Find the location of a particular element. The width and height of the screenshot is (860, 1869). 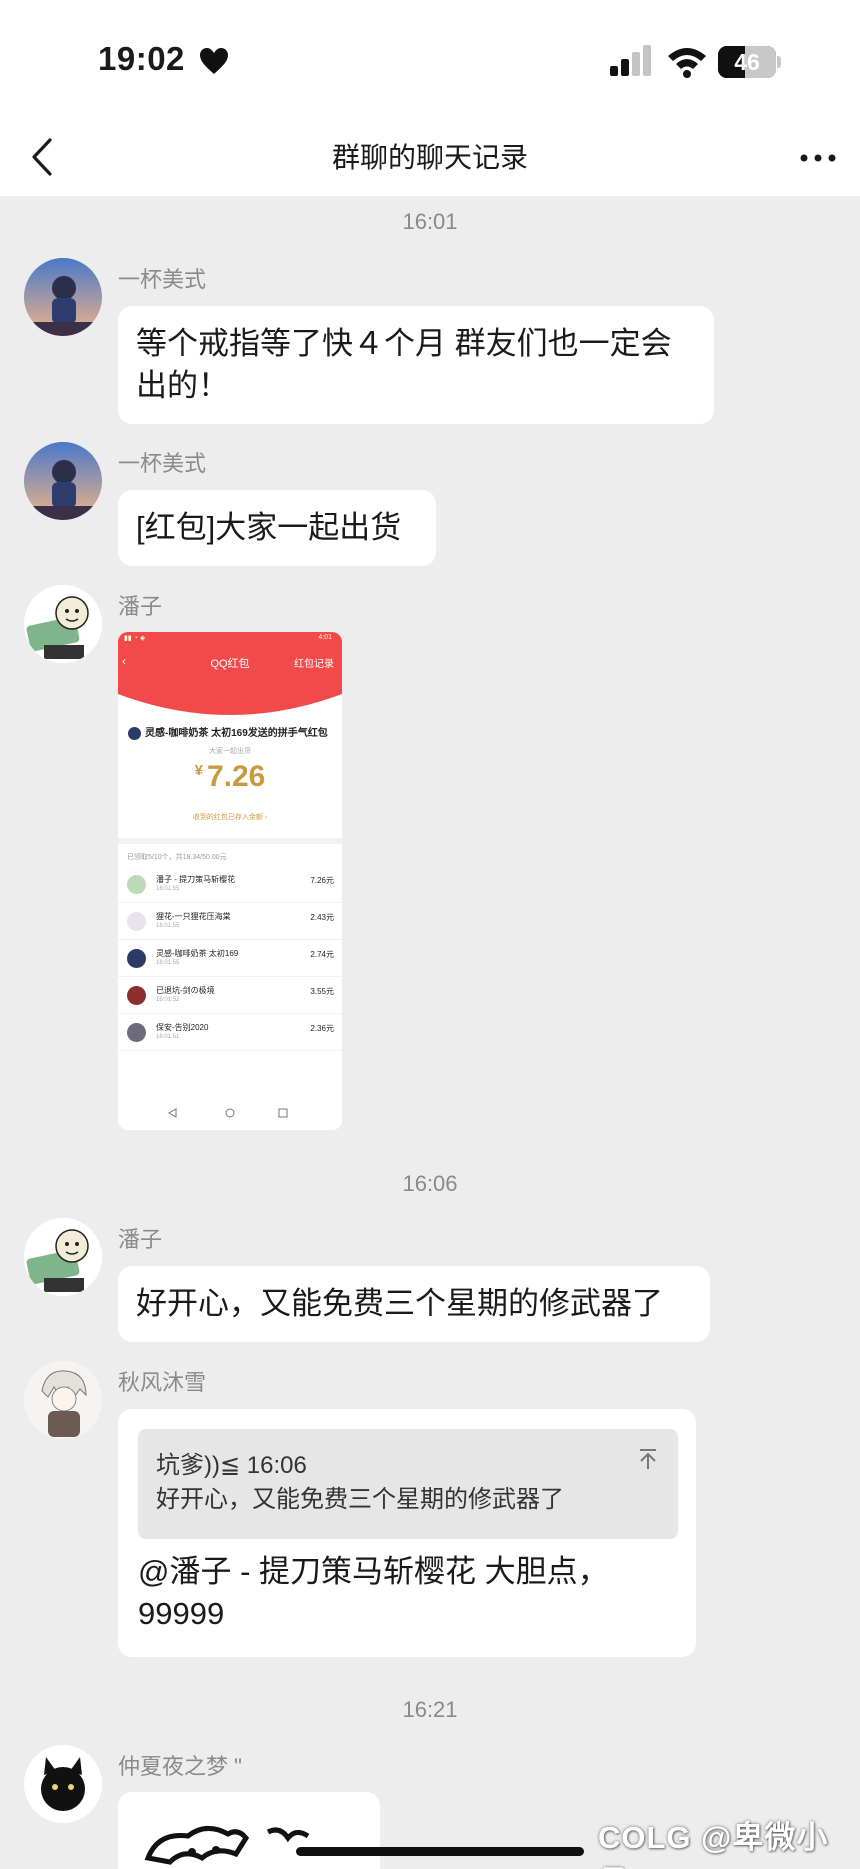

red-packet-row: 保安-告别2020 16:01:51 2.36元 is located at coordinates (230, 1032).